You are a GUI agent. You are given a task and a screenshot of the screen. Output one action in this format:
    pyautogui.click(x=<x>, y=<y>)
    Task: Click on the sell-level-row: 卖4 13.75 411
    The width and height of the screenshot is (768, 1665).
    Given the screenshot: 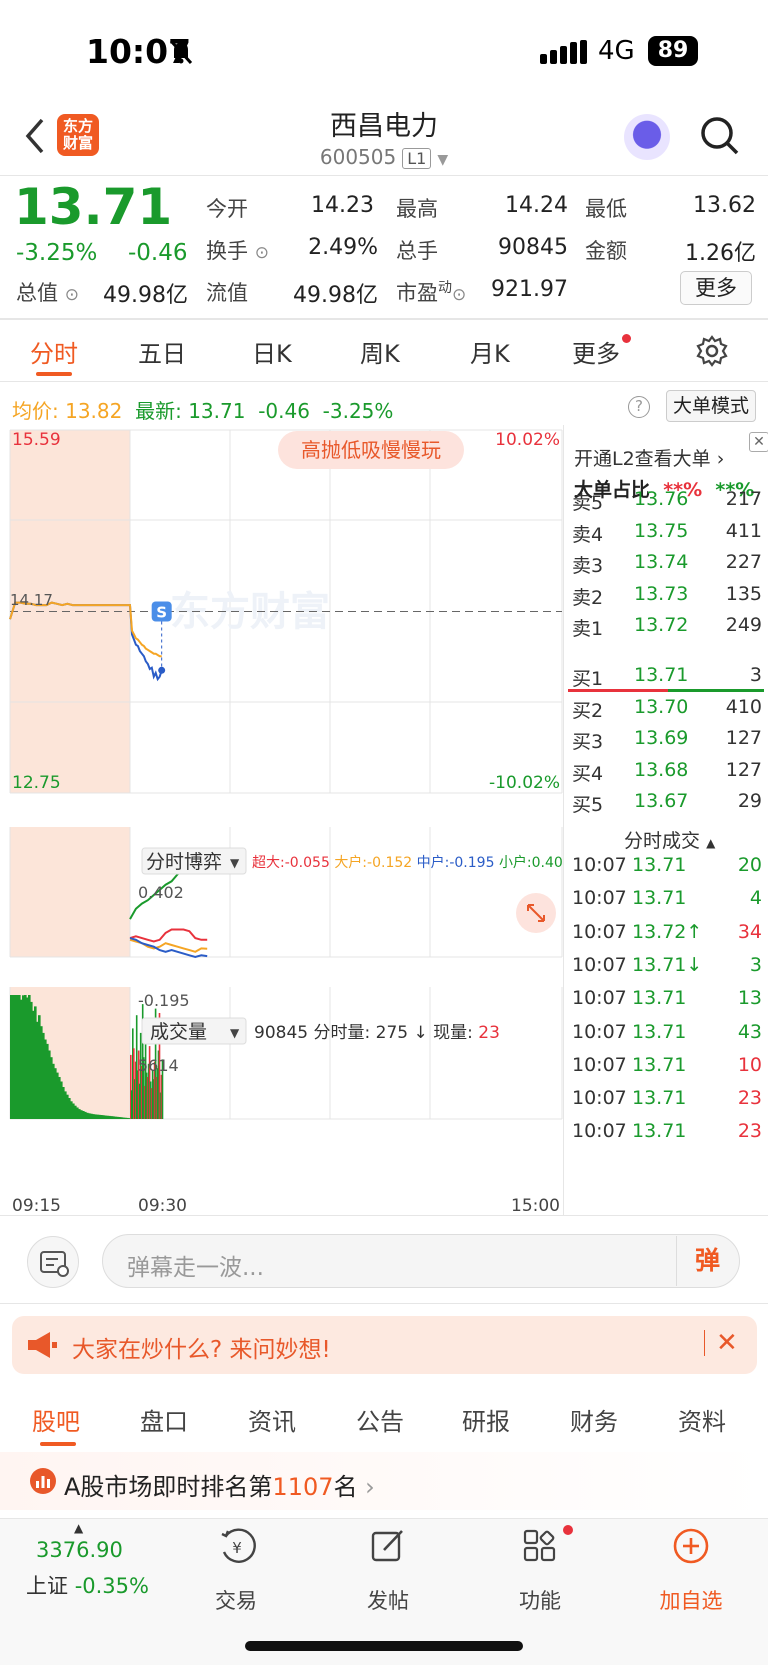 What is the action you would take?
    pyautogui.click(x=667, y=534)
    